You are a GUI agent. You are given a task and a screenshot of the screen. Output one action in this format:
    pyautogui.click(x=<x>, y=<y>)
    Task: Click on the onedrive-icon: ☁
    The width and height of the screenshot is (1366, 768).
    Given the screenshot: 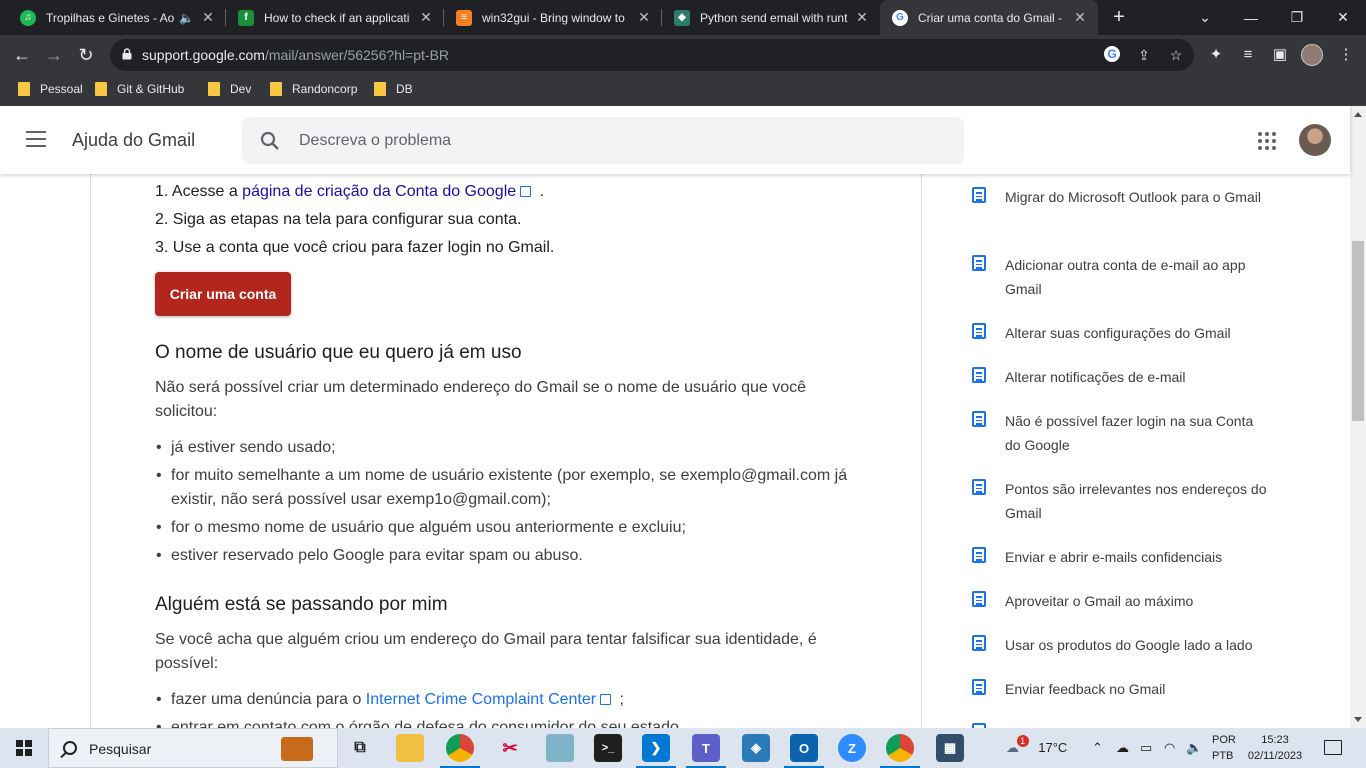 What is the action you would take?
    pyautogui.click(x=1122, y=748)
    